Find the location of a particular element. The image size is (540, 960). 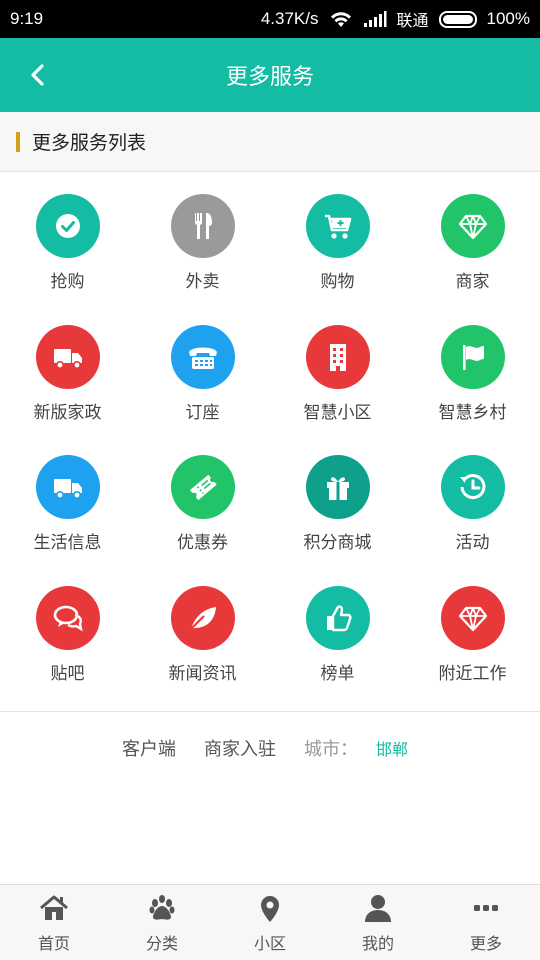

tab-item: 小区 is located at coordinates (270, 922).